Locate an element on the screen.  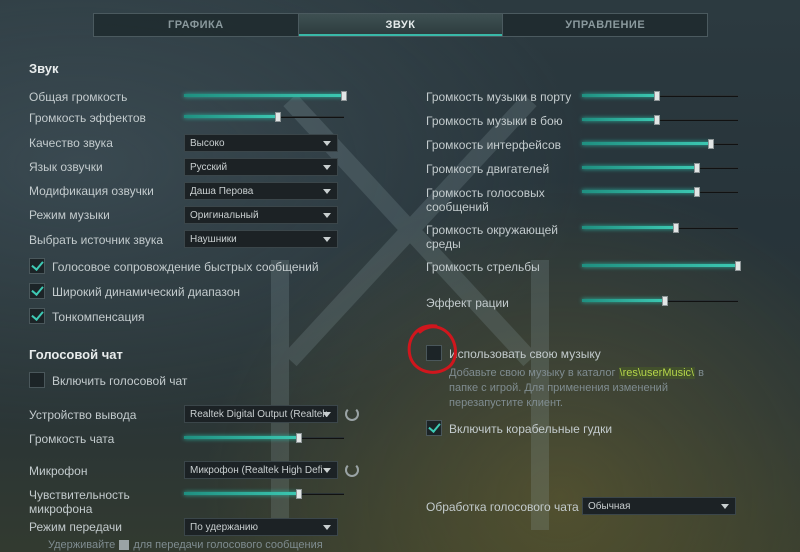
microphone-select: Микрофон (Realtek High Defi is located at coordinates (261, 470).